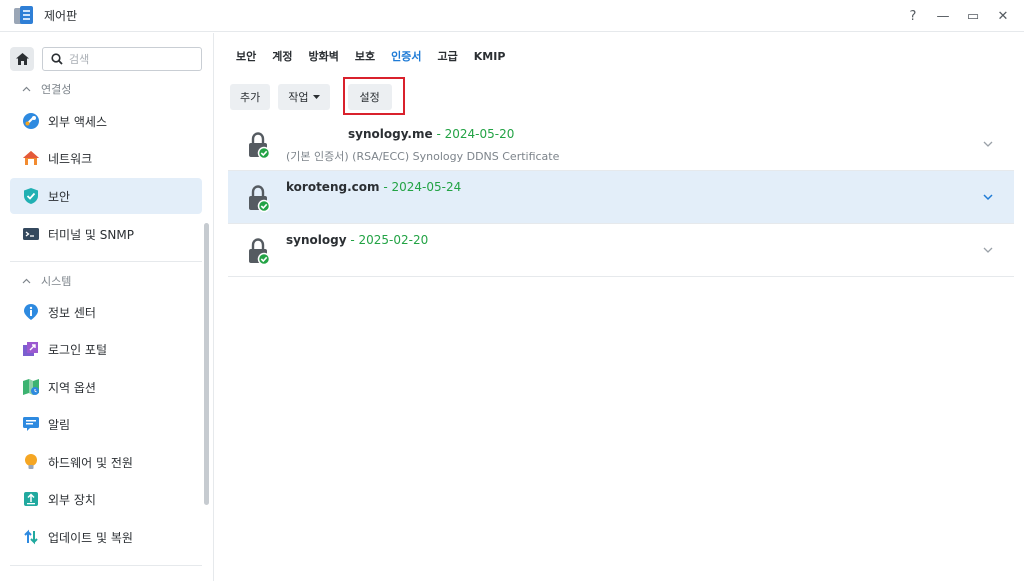  I want to click on sidebar-item-security: 보안, so click(106, 196).